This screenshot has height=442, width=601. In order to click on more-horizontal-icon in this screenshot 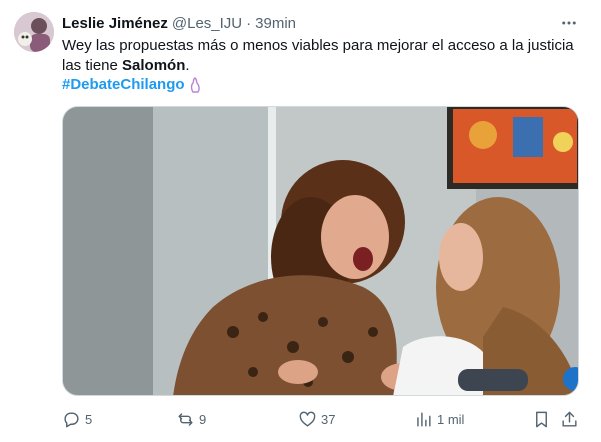, I will do `click(569, 23)`.